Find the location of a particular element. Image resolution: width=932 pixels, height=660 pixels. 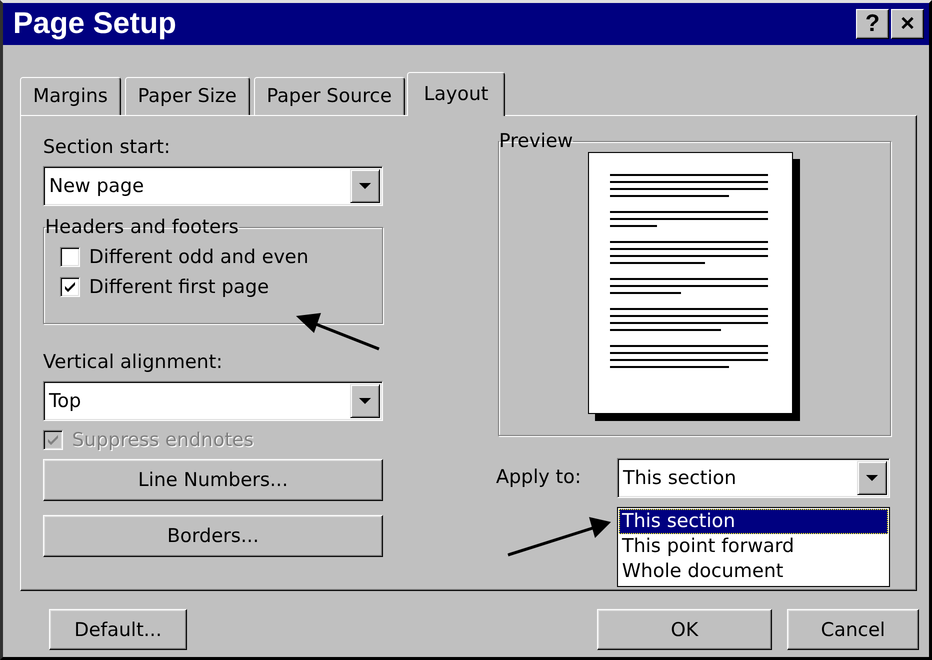

ok-button: OK is located at coordinates (684, 629).